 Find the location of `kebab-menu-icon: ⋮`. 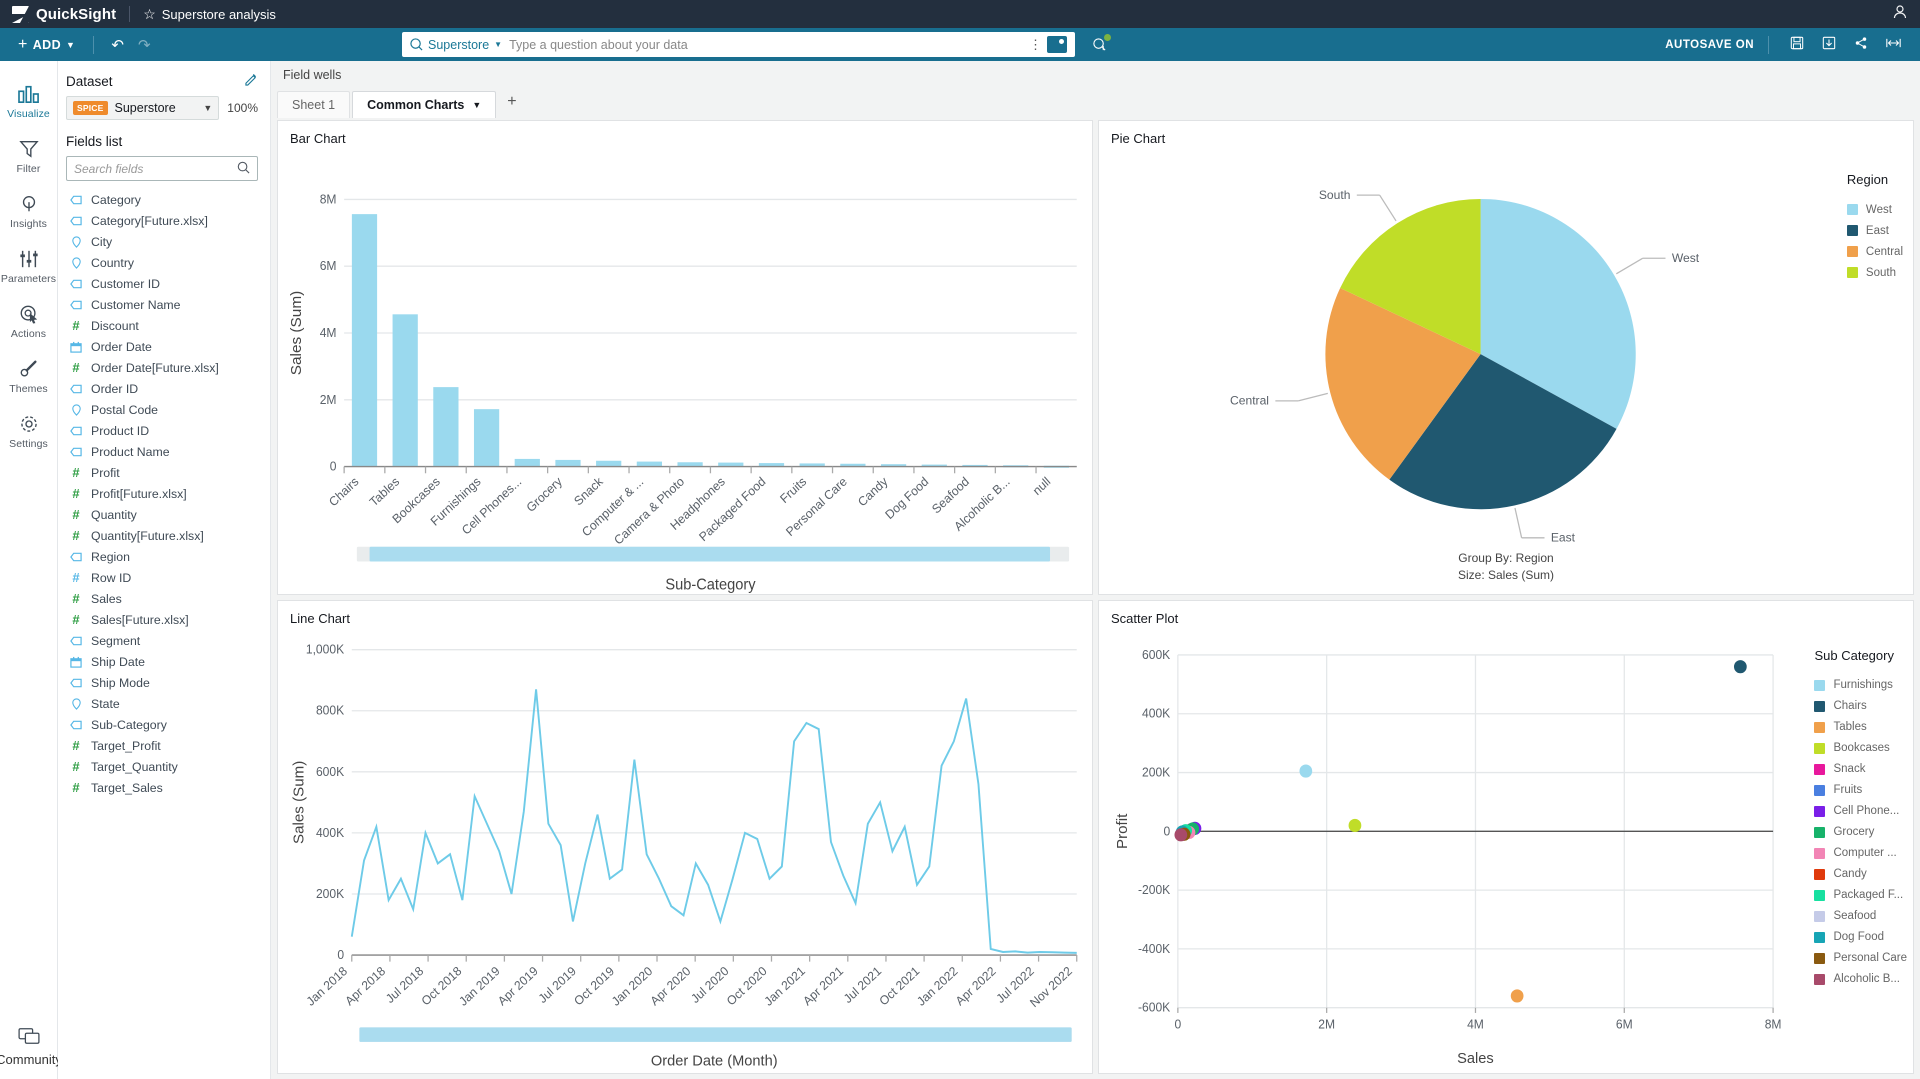

kebab-menu-icon: ⋮ is located at coordinates (1035, 44).